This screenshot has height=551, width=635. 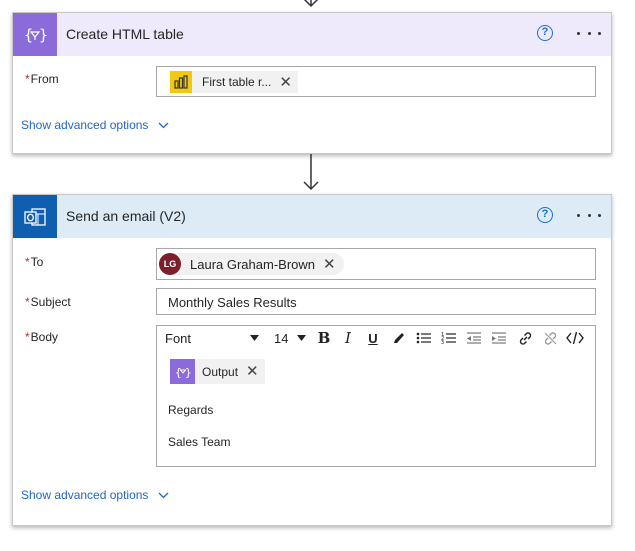 I want to click on to-label: *To, so click(x=34, y=262).